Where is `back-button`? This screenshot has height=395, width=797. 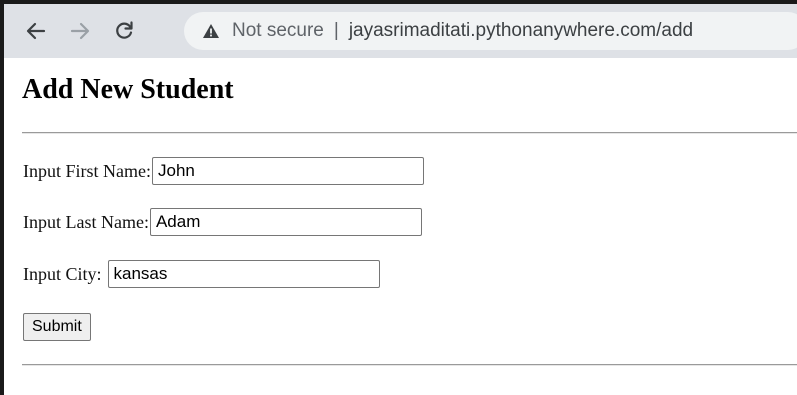
back-button is located at coordinates (36, 31).